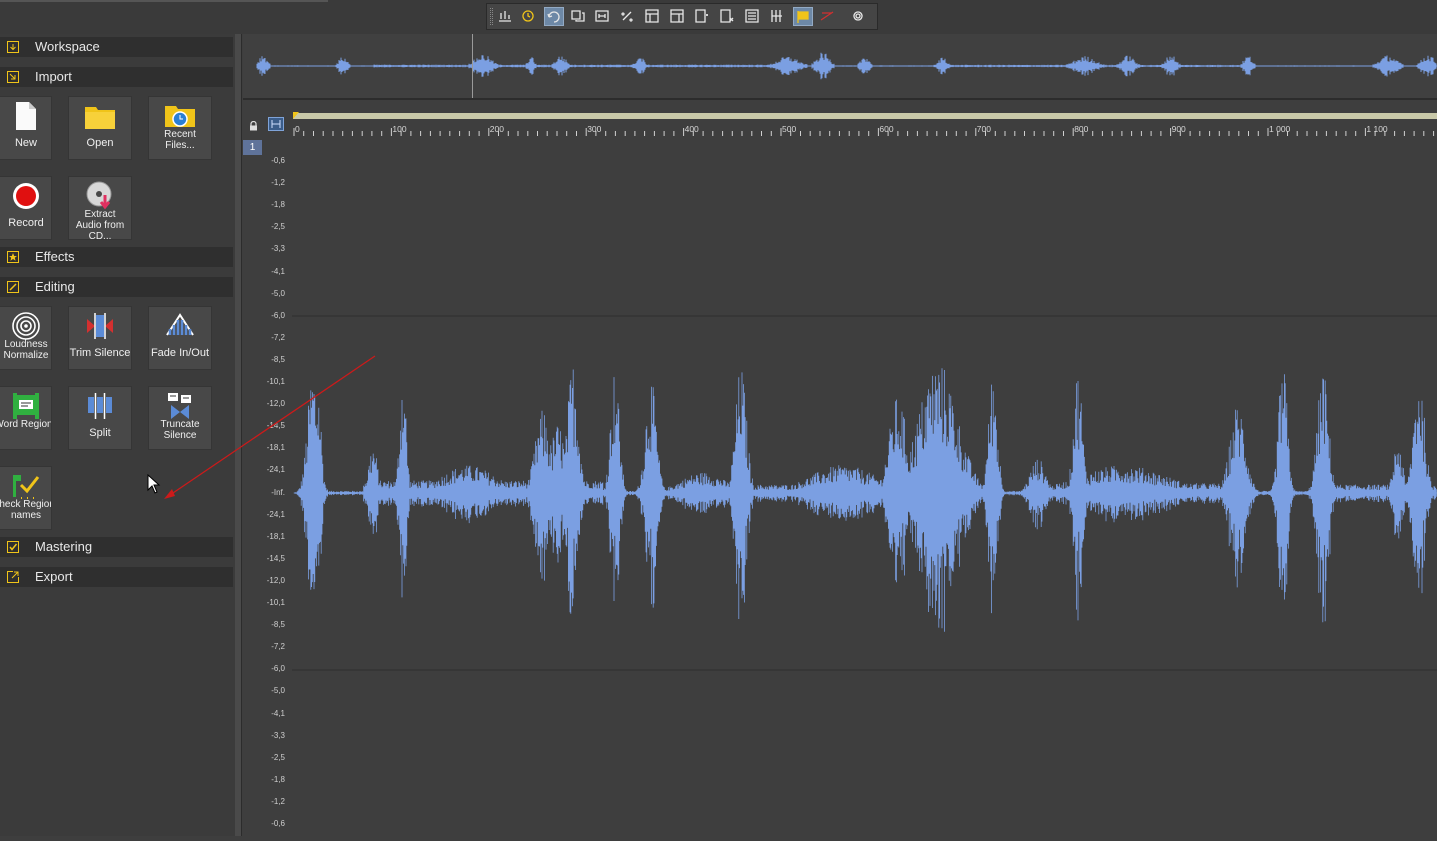  I want to click on loudness-icon, so click(26, 326).